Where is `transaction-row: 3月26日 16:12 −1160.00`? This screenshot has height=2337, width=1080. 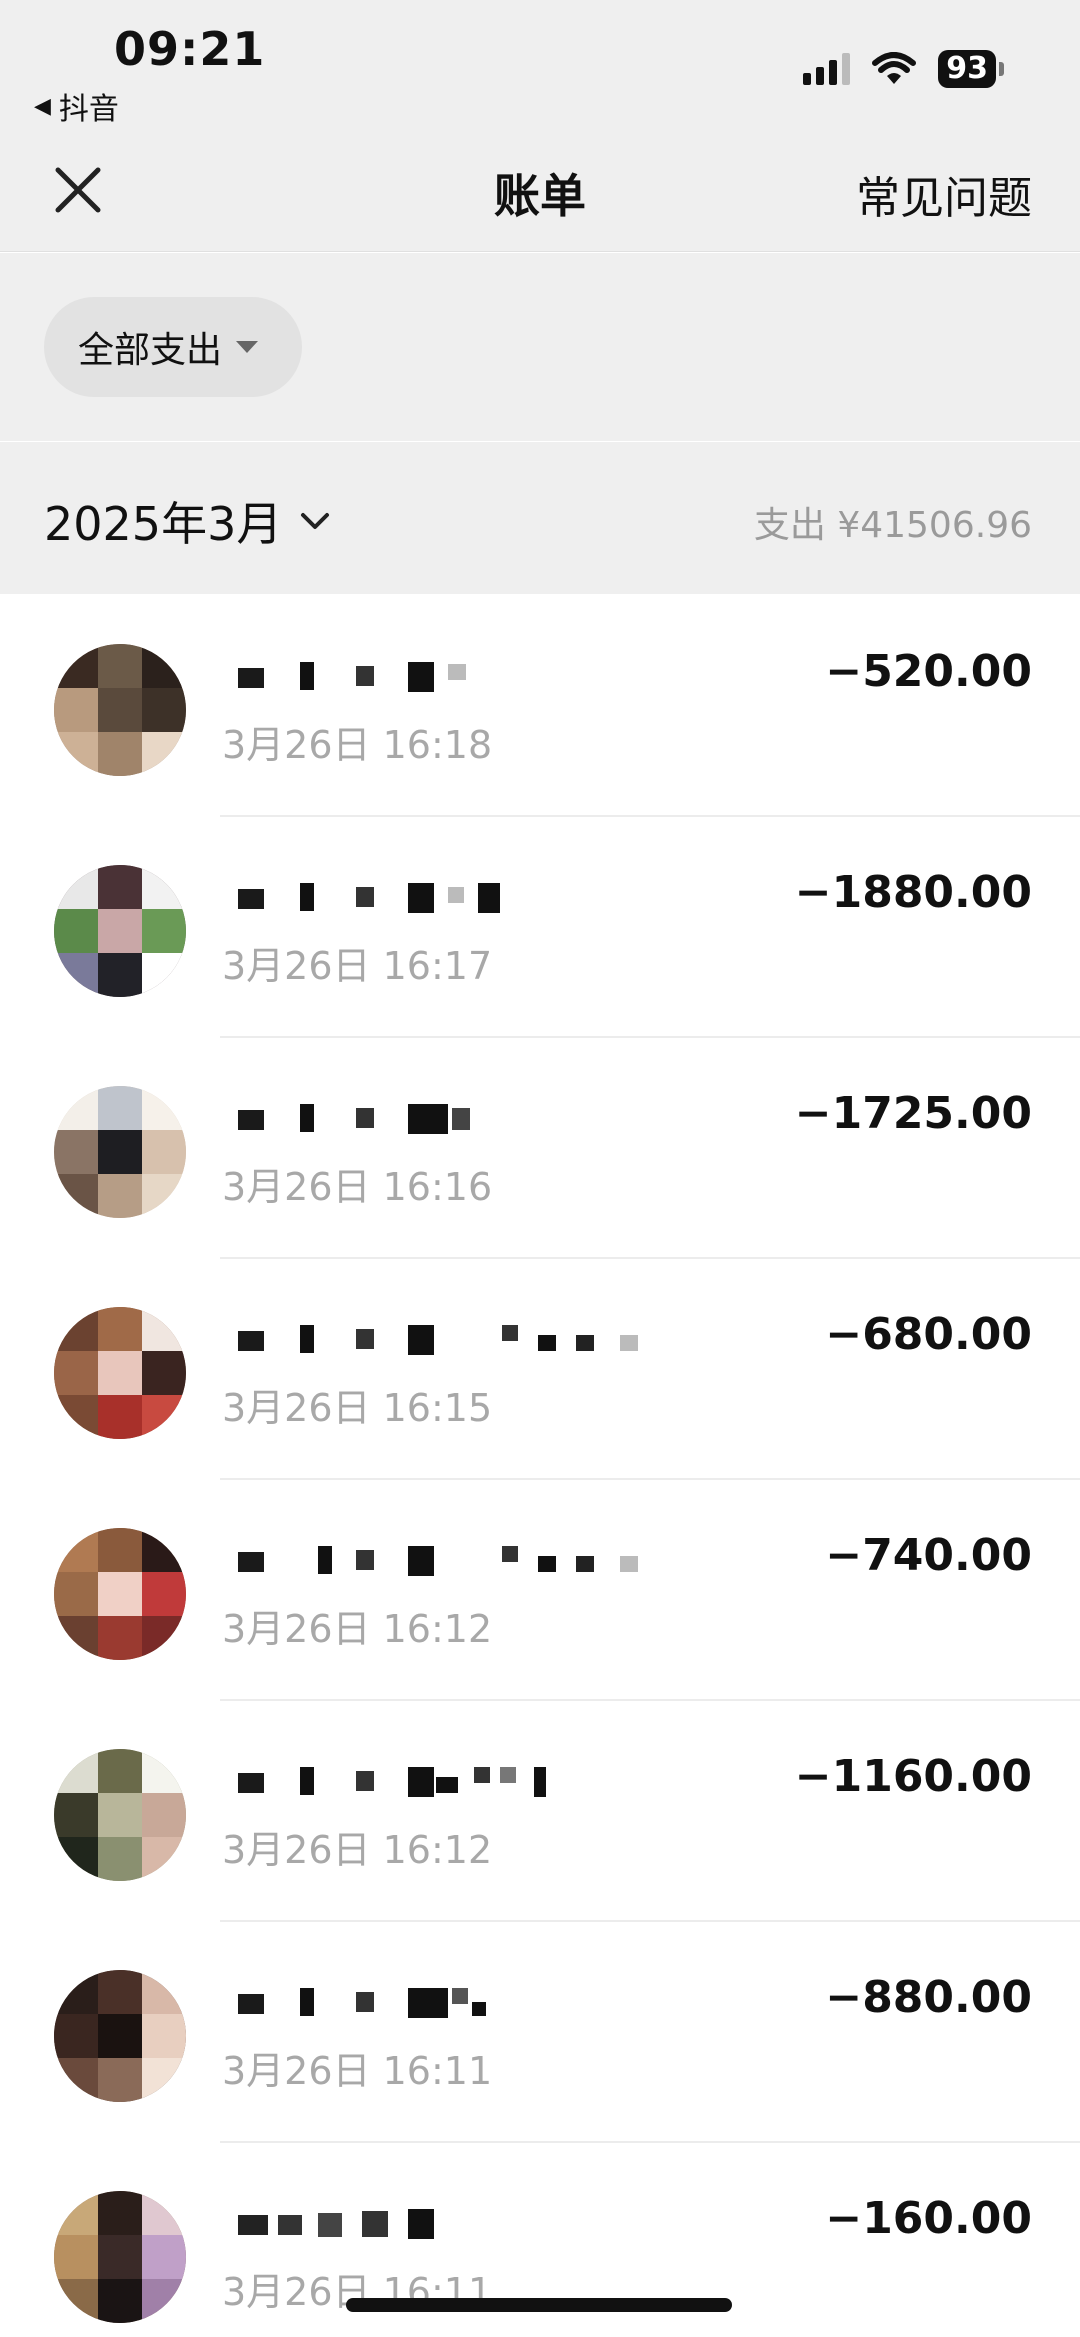
transaction-row: 3月26日 16:12 −1160.00 is located at coordinates (540, 1811).